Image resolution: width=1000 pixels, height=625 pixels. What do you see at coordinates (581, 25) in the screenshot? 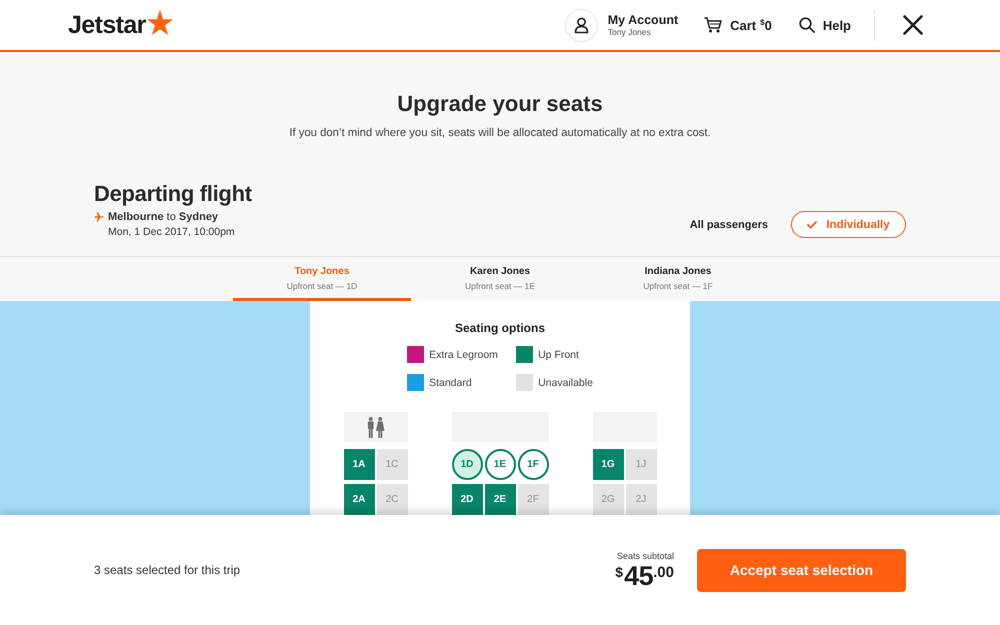
I see `avatar-icon` at bounding box center [581, 25].